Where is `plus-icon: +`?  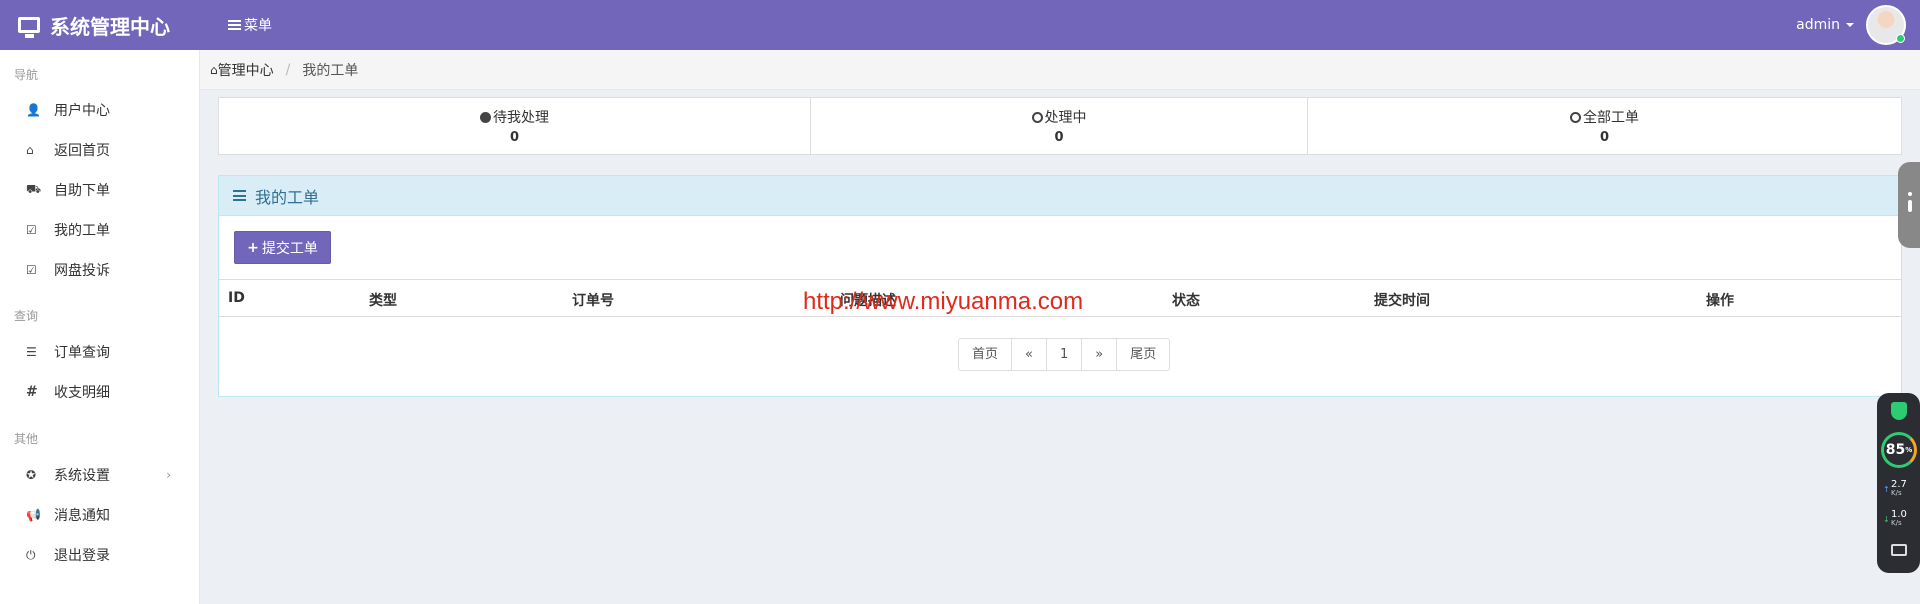 plus-icon: + is located at coordinates (253, 247).